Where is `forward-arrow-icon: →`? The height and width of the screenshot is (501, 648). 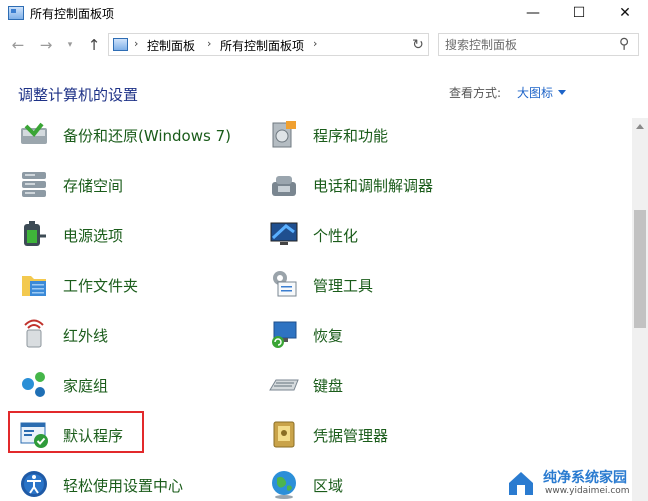 forward-arrow-icon: → is located at coordinates (46, 45).